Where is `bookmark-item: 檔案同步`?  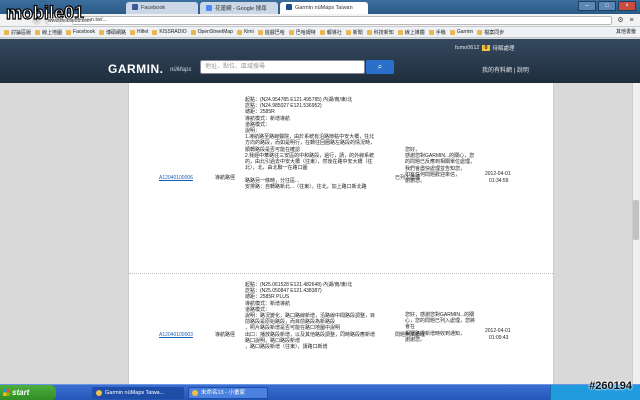 bookmark-item: 檔案同步 is located at coordinates (490, 32).